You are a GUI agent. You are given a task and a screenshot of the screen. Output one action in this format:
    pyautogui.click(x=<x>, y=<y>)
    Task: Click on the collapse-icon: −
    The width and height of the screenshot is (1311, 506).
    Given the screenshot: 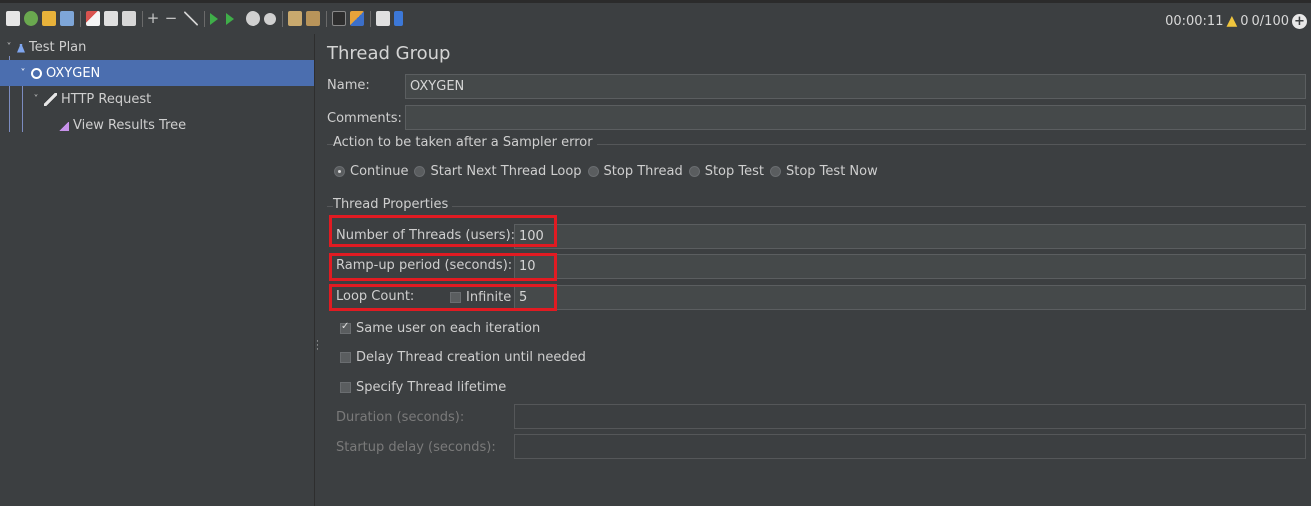 What is the action you would take?
    pyautogui.click(x=171, y=18)
    